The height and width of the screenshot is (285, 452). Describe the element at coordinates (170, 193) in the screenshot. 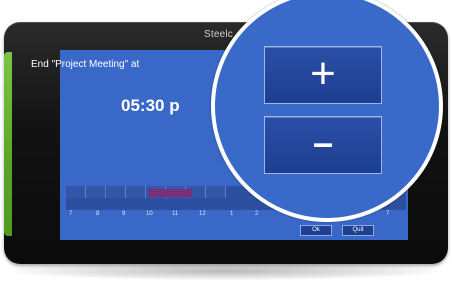

I see `booked-block` at that location.